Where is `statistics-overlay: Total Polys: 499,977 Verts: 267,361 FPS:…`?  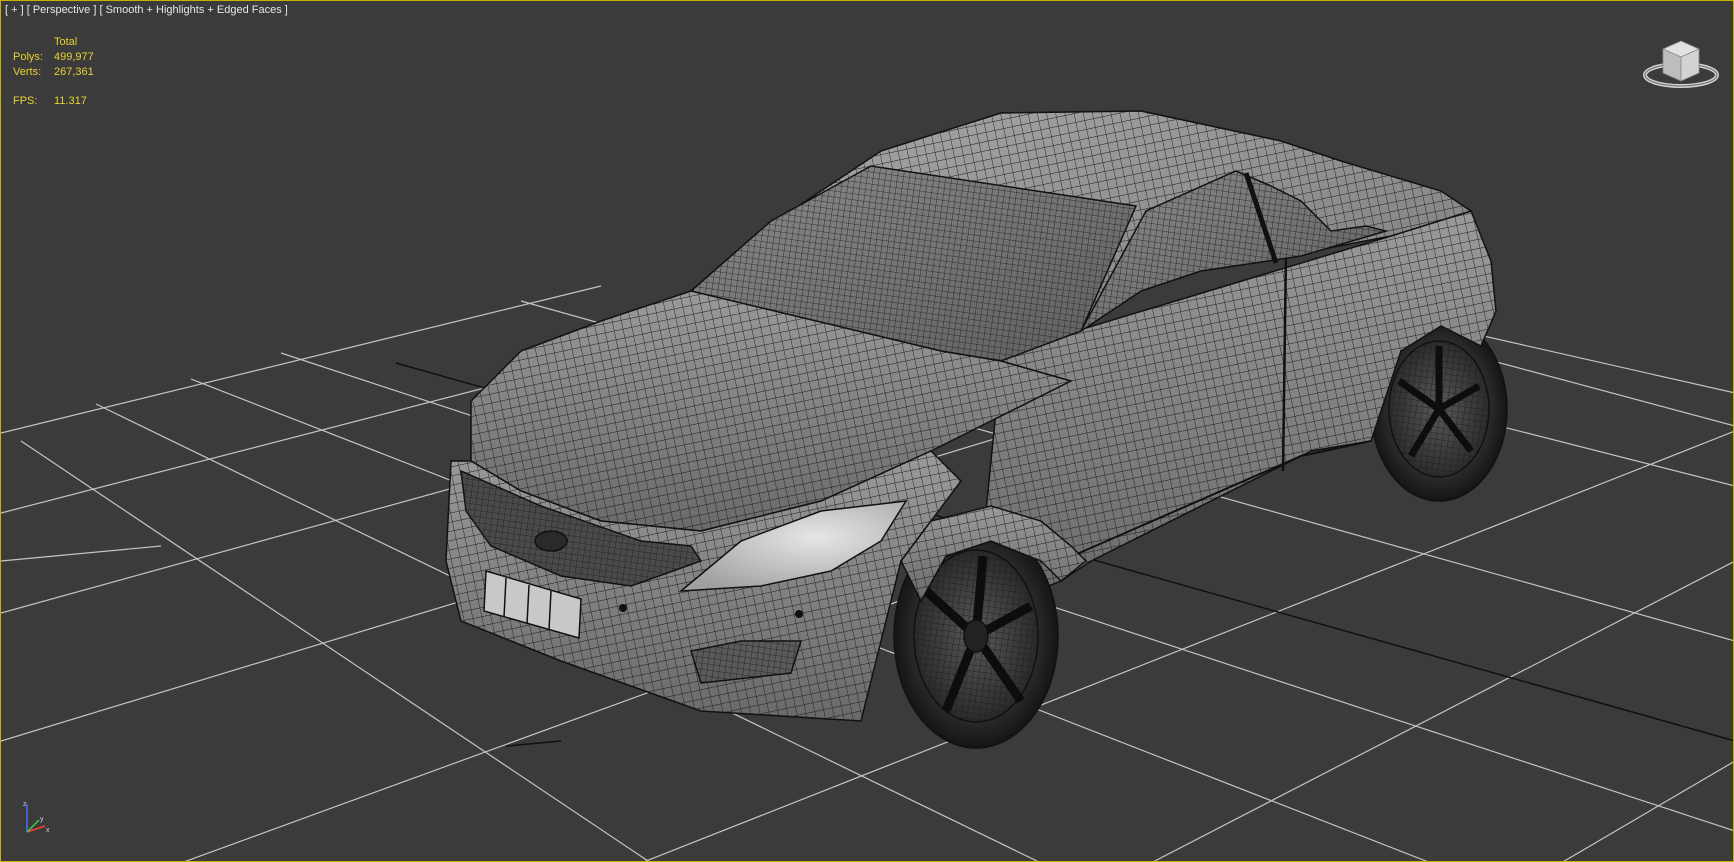 statistics-overlay: Total Polys: 499,977 Verts: 267,361 FPS:… is located at coordinates (53, 72).